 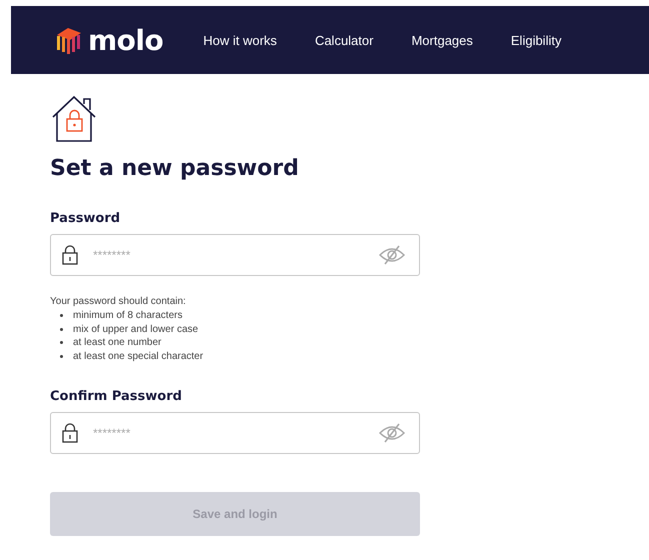 What do you see at coordinates (442, 40) in the screenshot?
I see `nav-link: Mortgages` at bounding box center [442, 40].